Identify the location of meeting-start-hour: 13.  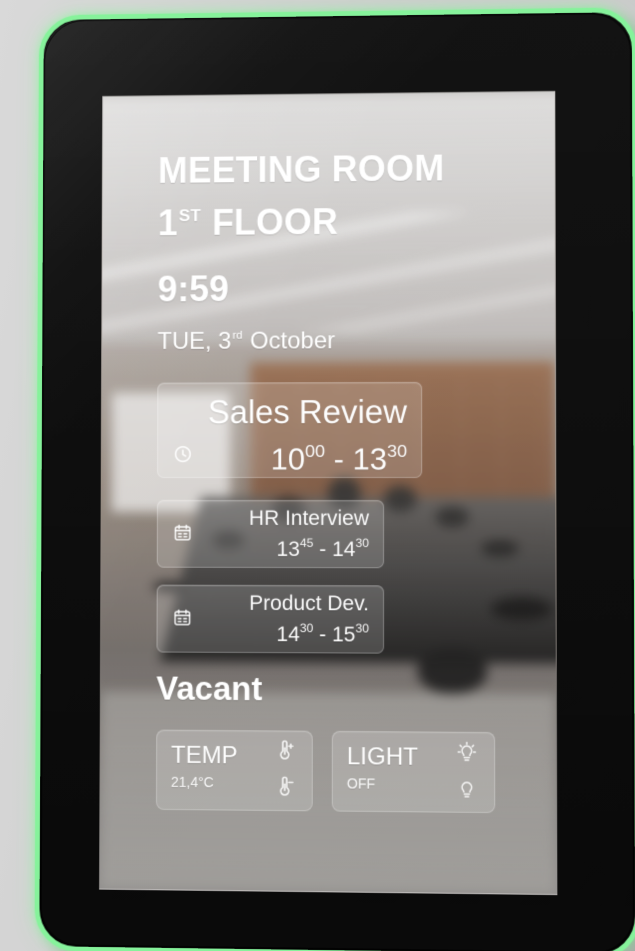
(288, 549).